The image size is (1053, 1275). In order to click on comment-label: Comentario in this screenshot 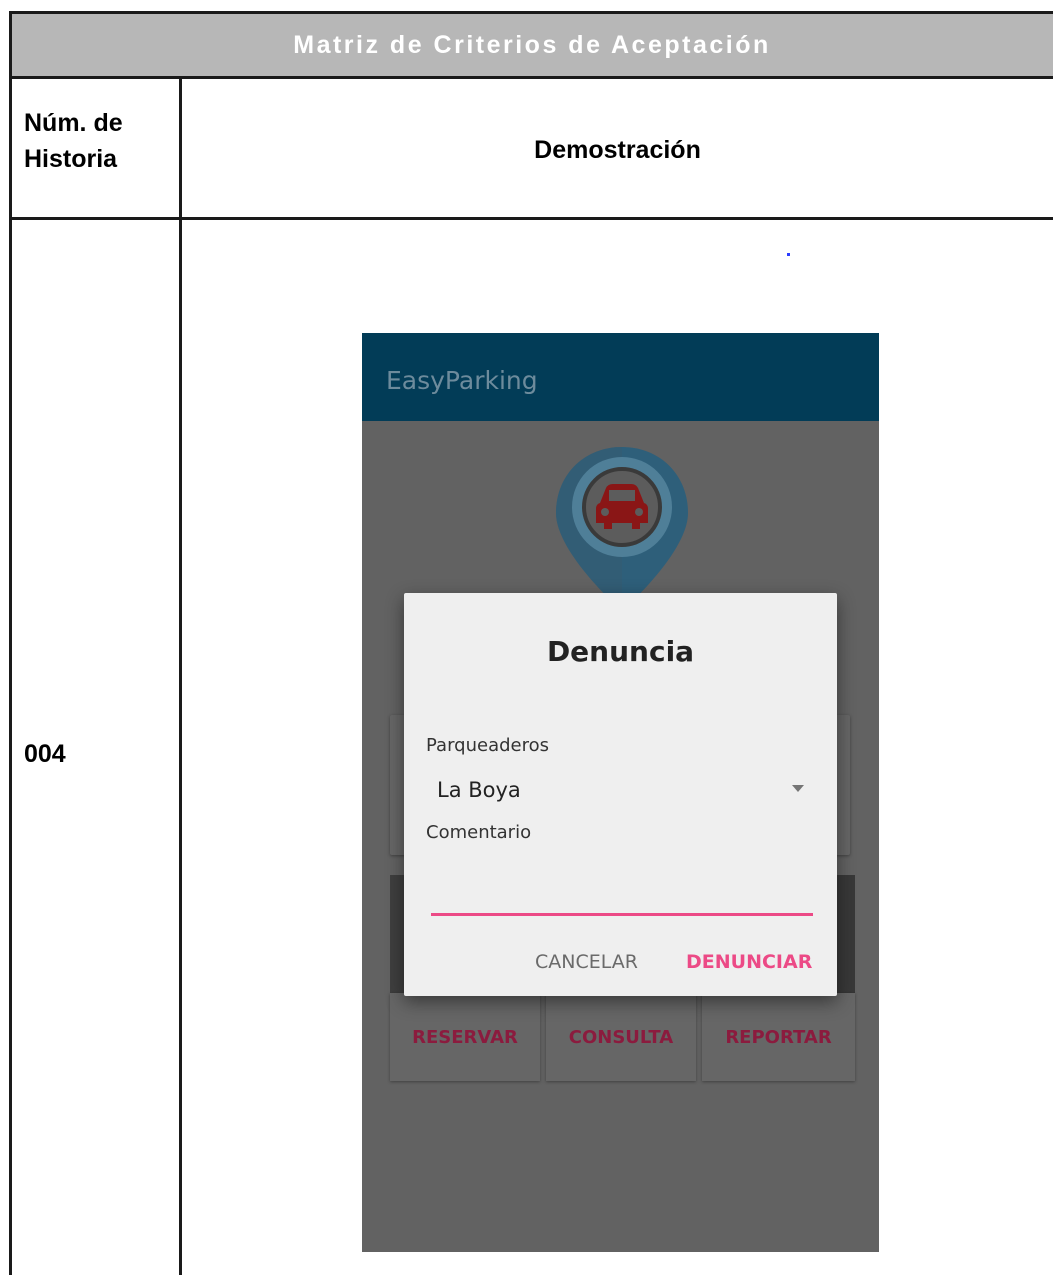, I will do `click(479, 832)`.